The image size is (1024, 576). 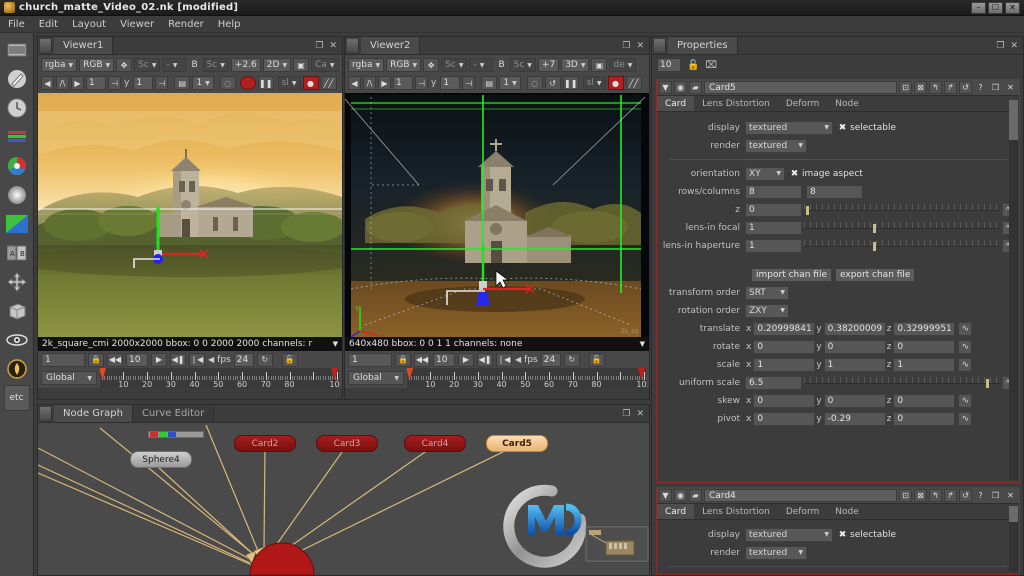 I want to click on card4-color-icon: ◉, so click(x=680, y=495).